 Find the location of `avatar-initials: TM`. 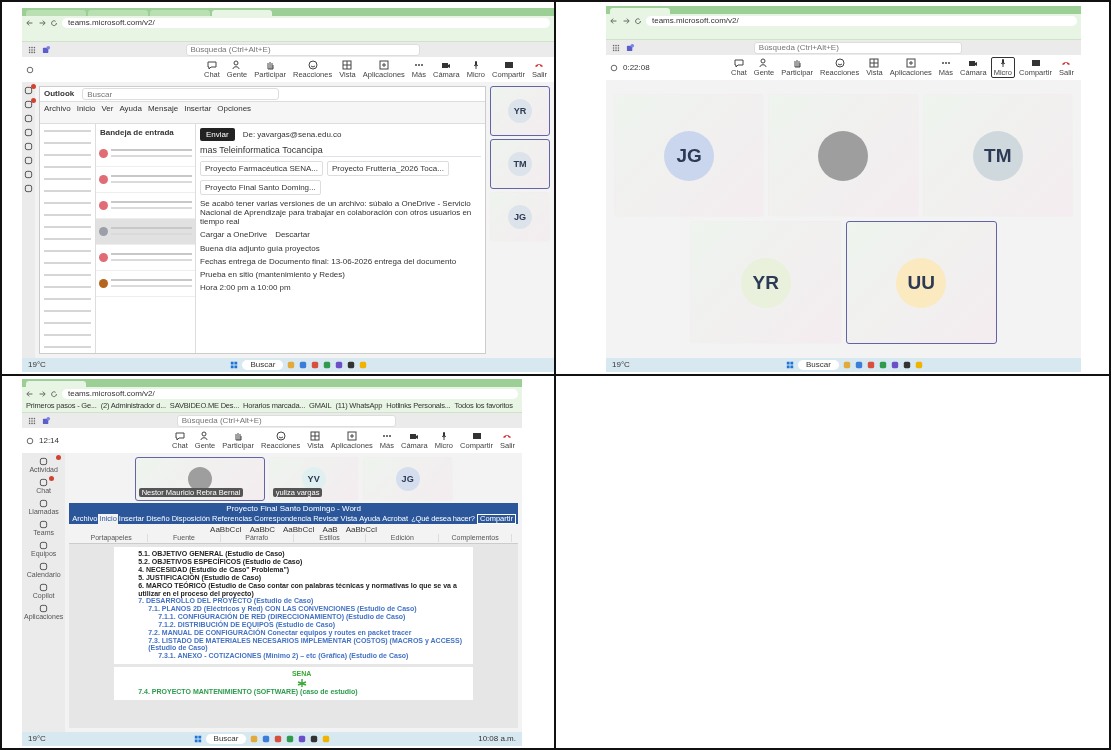

avatar-initials: TM is located at coordinates (520, 164).